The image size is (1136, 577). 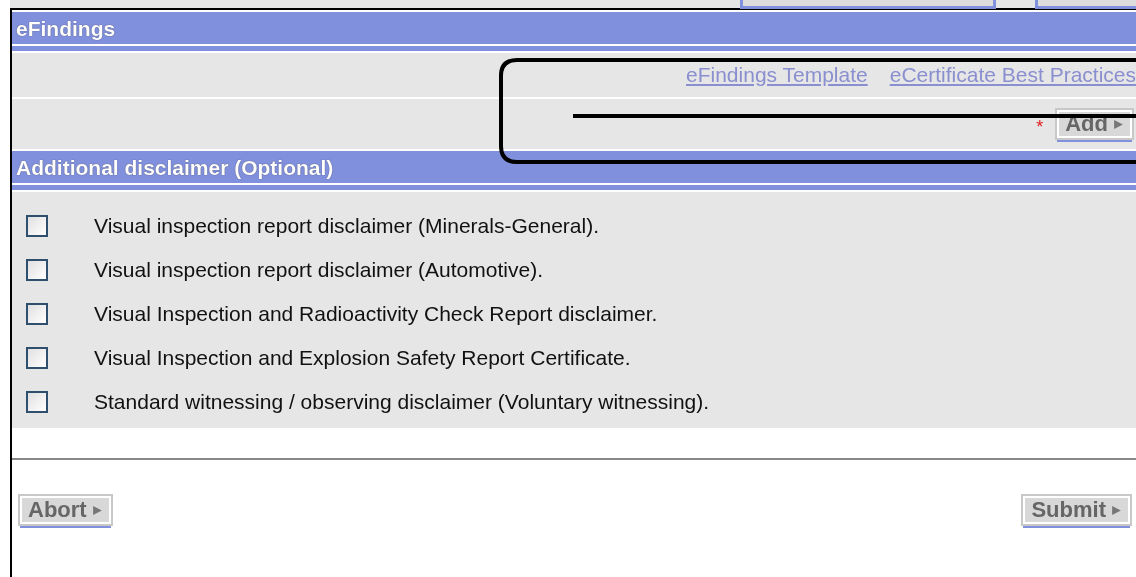 I want to click on link: eFindings Template, so click(x=777, y=75).